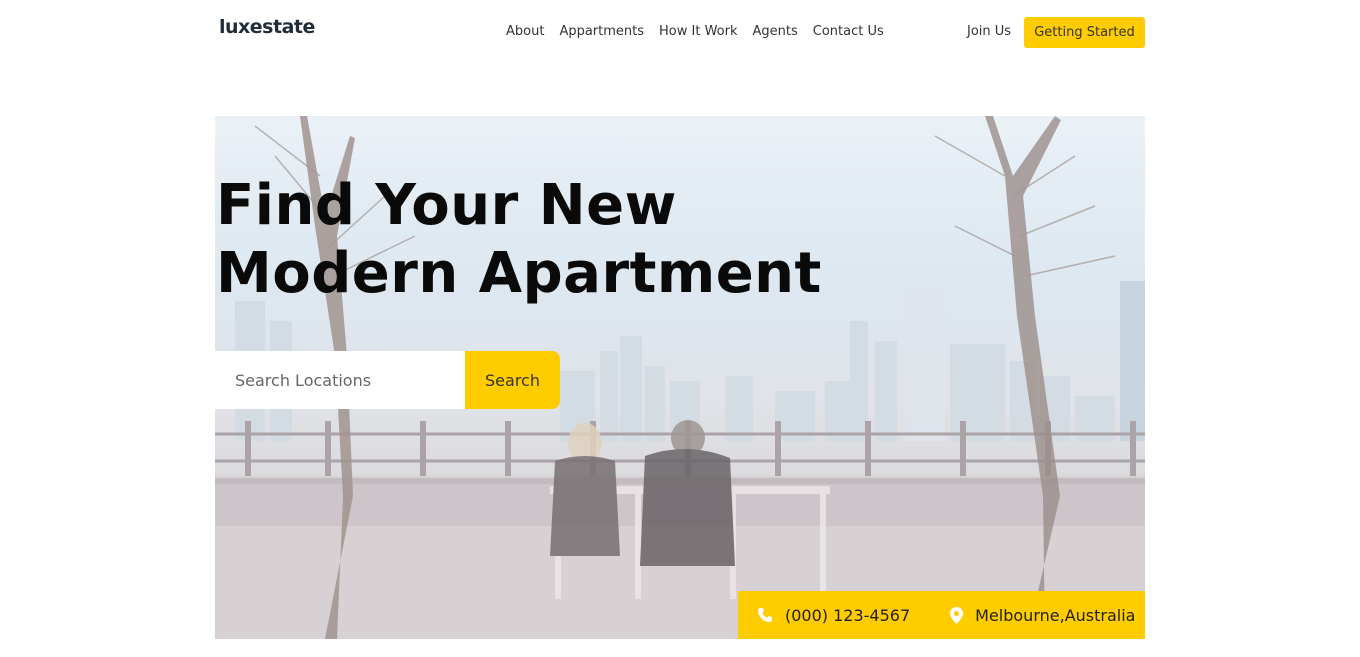  What do you see at coordinates (267, 27) in the screenshot?
I see `brand-logo: luxestate` at bounding box center [267, 27].